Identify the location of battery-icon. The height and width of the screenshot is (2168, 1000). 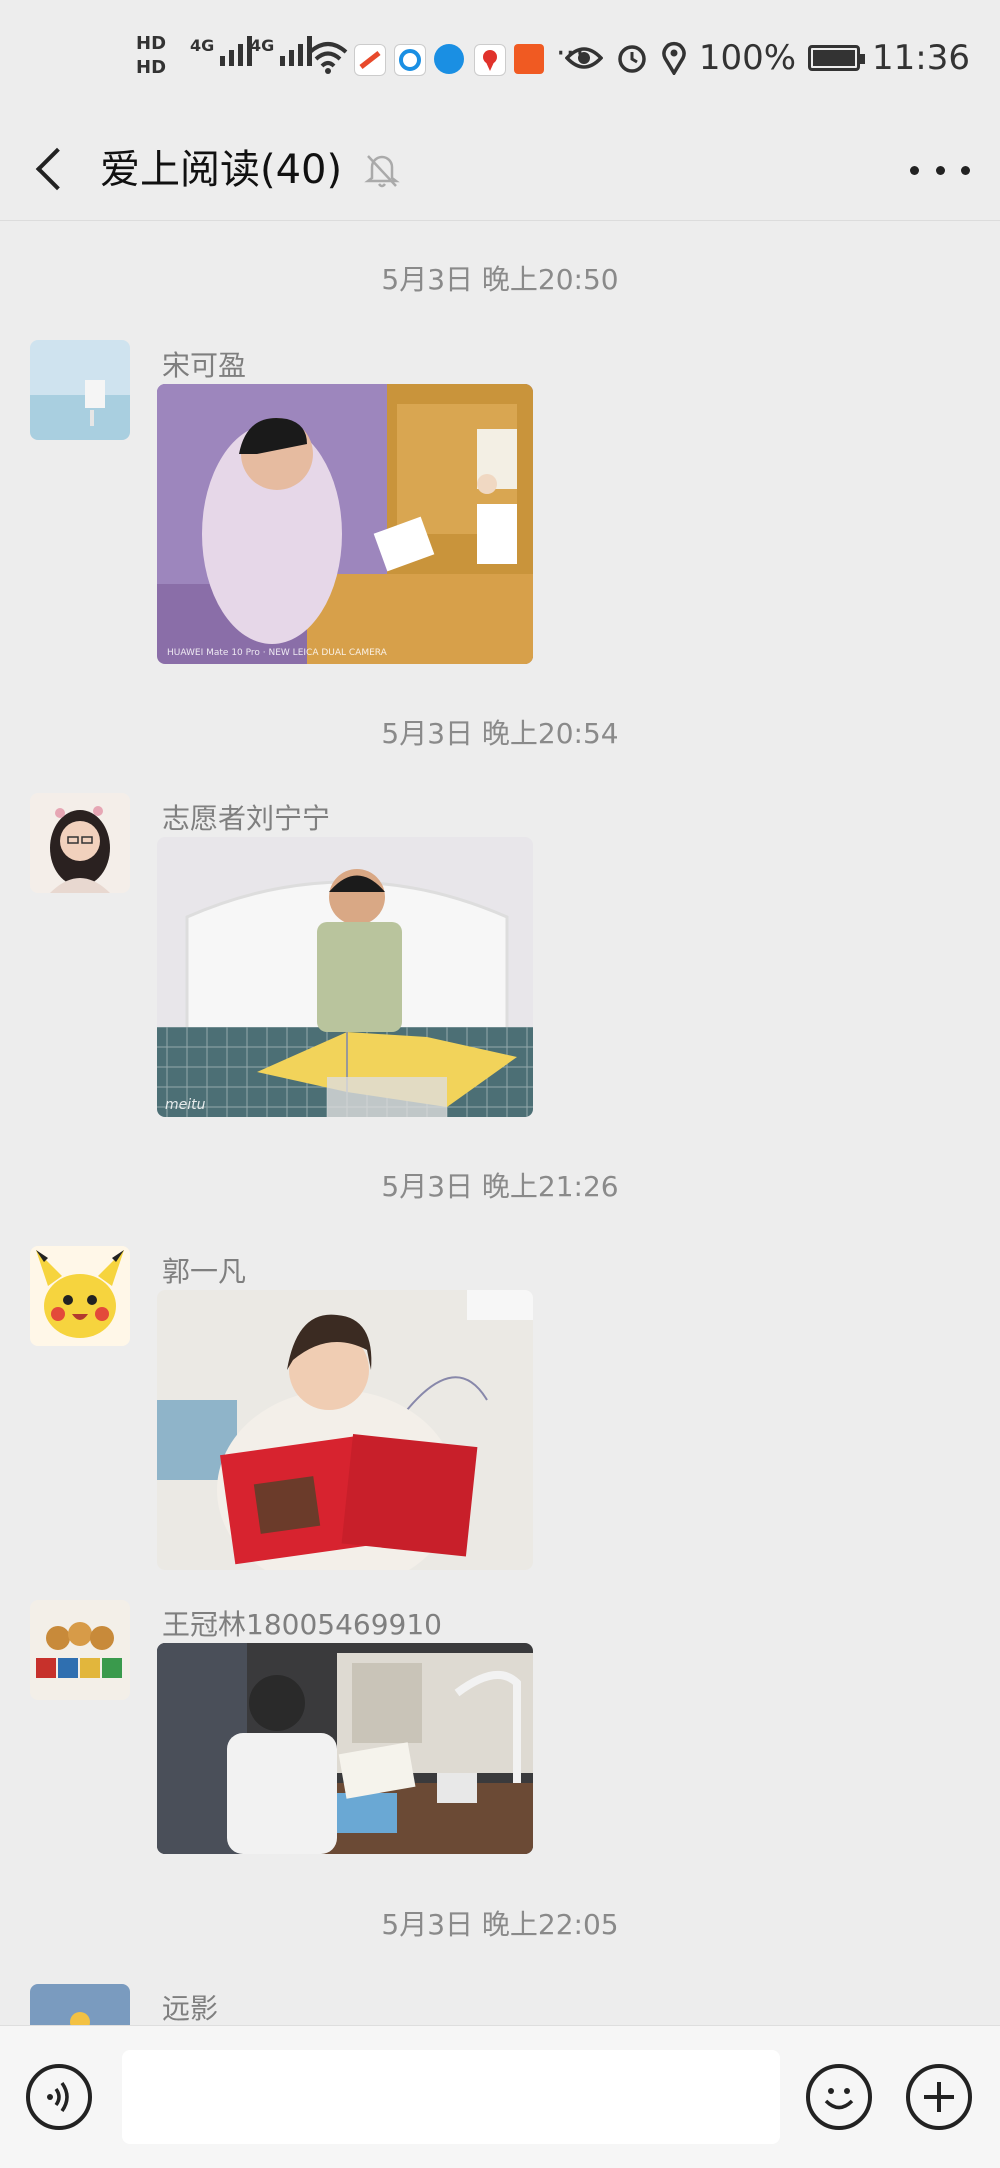
(837, 58).